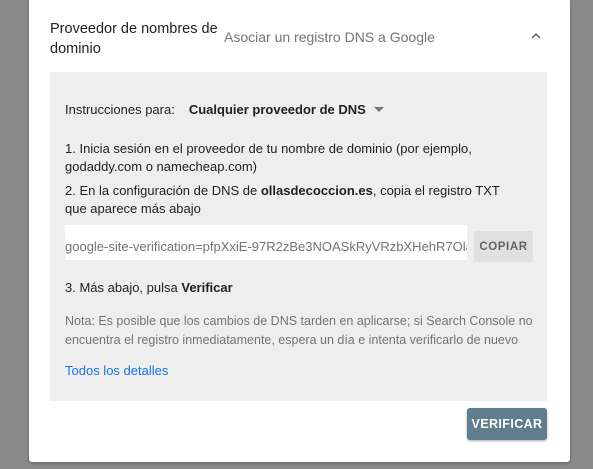 The width and height of the screenshot is (593, 469). I want to click on copy-button: COPIAR, so click(503, 246).